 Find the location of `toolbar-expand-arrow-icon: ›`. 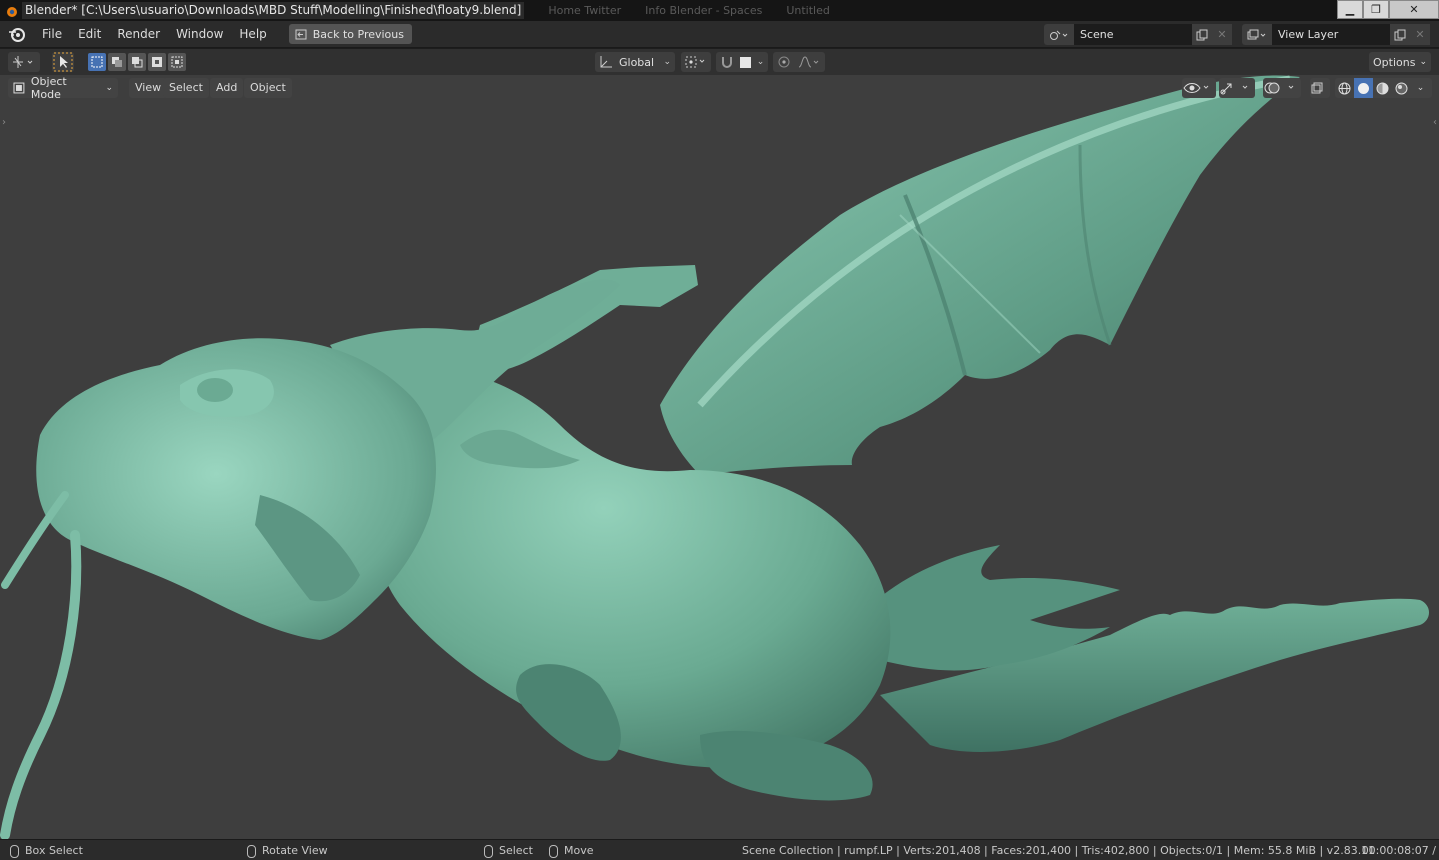

toolbar-expand-arrow-icon: › is located at coordinates (4, 122).